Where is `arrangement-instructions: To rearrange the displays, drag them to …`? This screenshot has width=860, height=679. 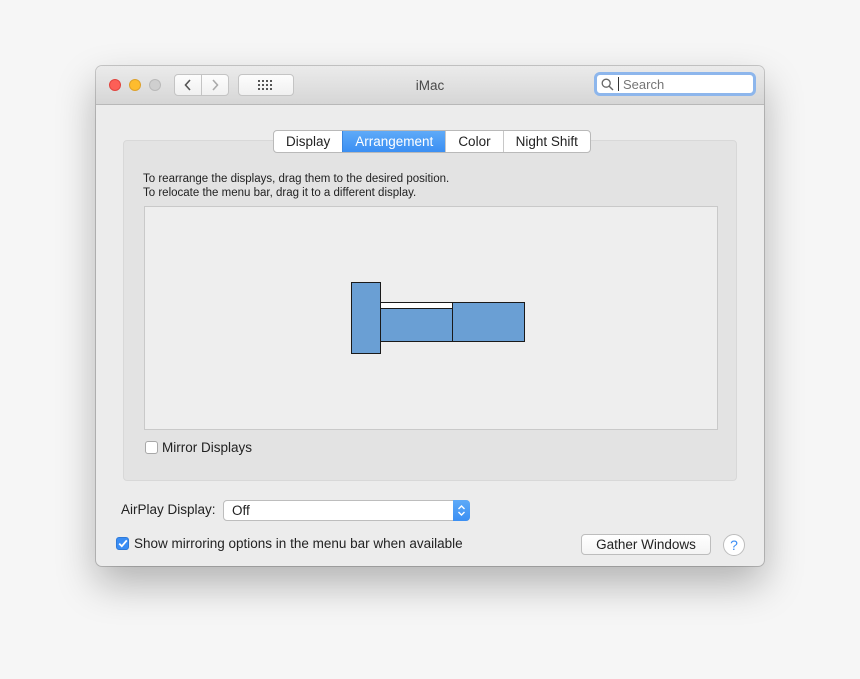
arrangement-instructions: To rearrange the displays, drag them to … is located at coordinates (296, 186).